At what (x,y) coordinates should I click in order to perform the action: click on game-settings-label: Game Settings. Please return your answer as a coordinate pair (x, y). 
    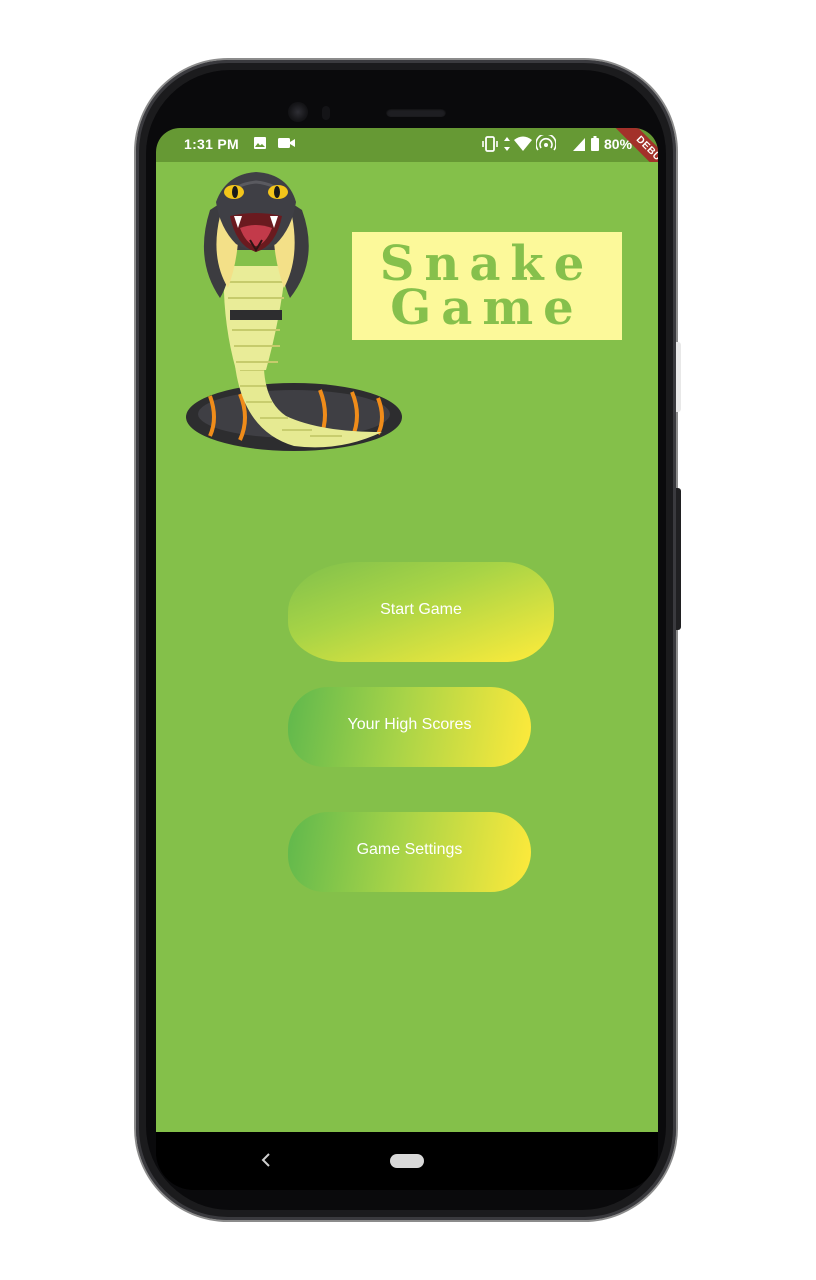
    Looking at the image, I should click on (409, 849).